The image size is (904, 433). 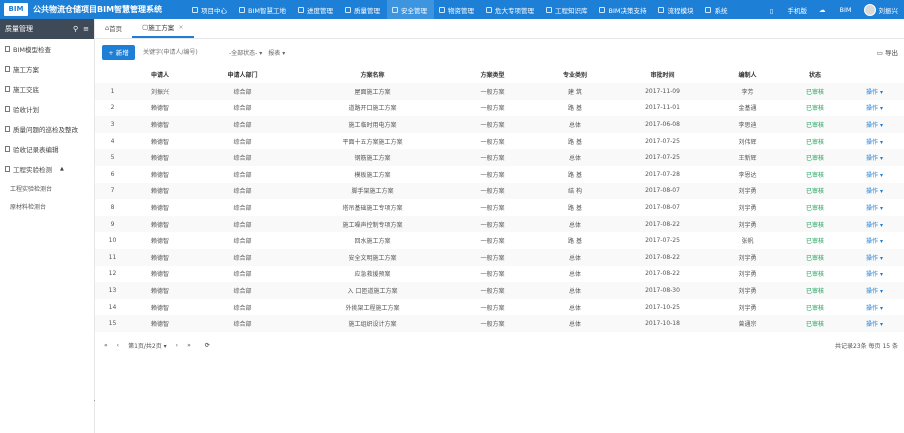 I want to click on first-page-button: «, so click(x=106, y=345).